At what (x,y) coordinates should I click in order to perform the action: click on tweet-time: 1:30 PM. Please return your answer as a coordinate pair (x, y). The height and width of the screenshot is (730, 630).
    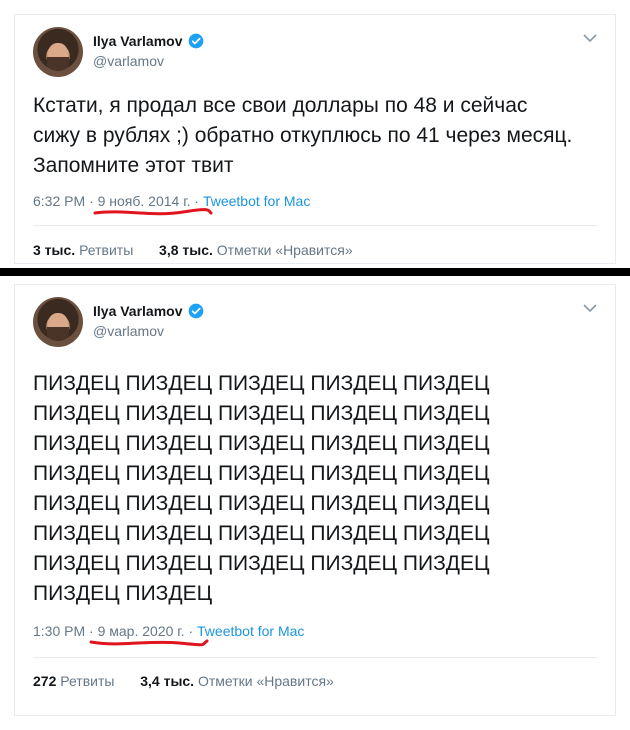
    Looking at the image, I should click on (59, 631).